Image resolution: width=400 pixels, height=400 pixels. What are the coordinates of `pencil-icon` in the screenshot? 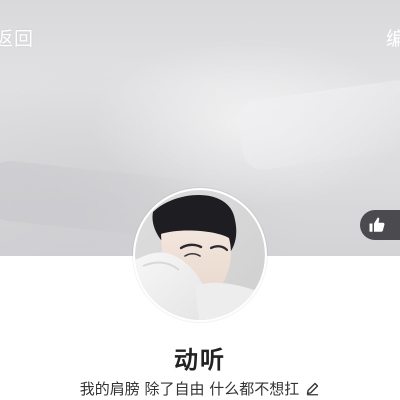 It's located at (313, 389).